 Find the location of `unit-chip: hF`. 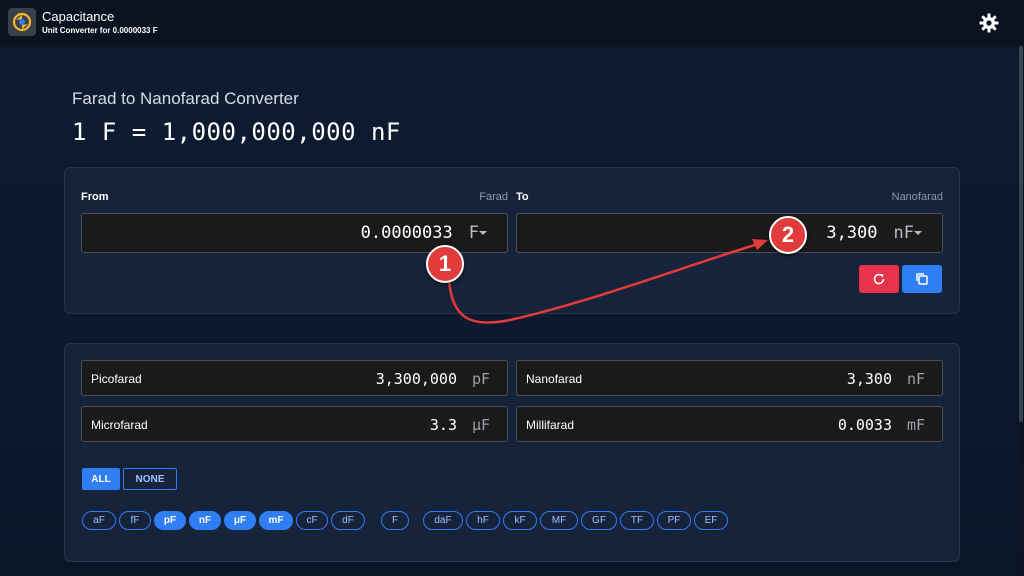

unit-chip: hF is located at coordinates (483, 520).